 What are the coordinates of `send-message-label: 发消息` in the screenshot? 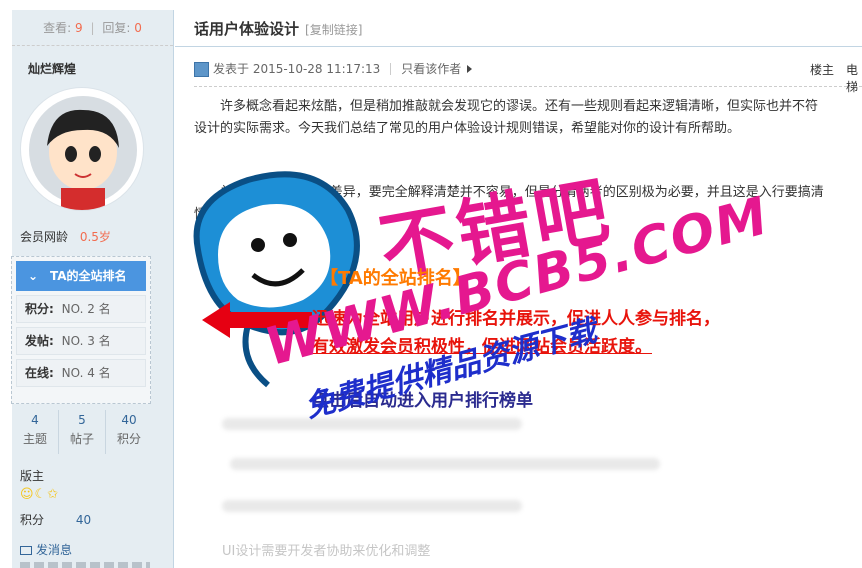 It's located at (54, 550).